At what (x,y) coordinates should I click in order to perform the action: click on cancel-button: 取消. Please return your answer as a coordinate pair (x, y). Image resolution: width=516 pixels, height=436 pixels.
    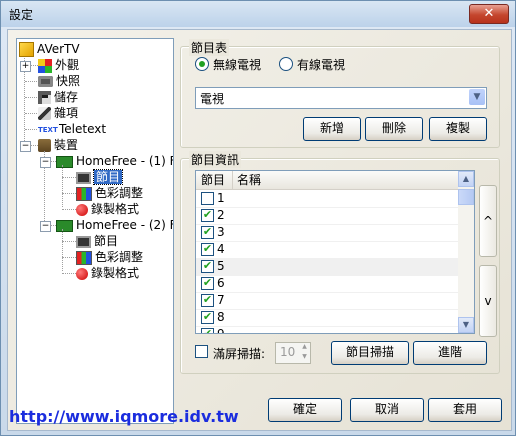
    Looking at the image, I should click on (387, 410).